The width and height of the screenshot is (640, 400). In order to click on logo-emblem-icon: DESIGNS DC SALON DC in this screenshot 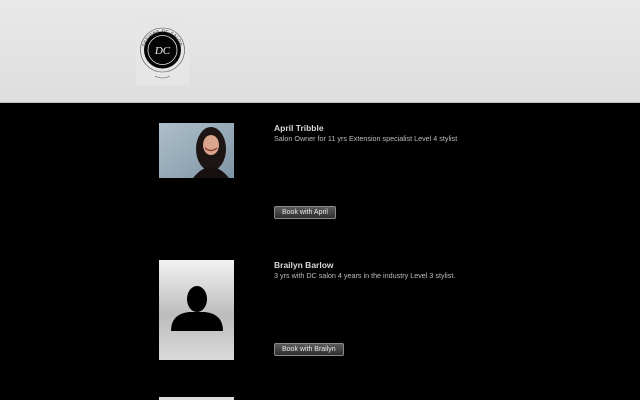, I will do `click(162, 53)`.